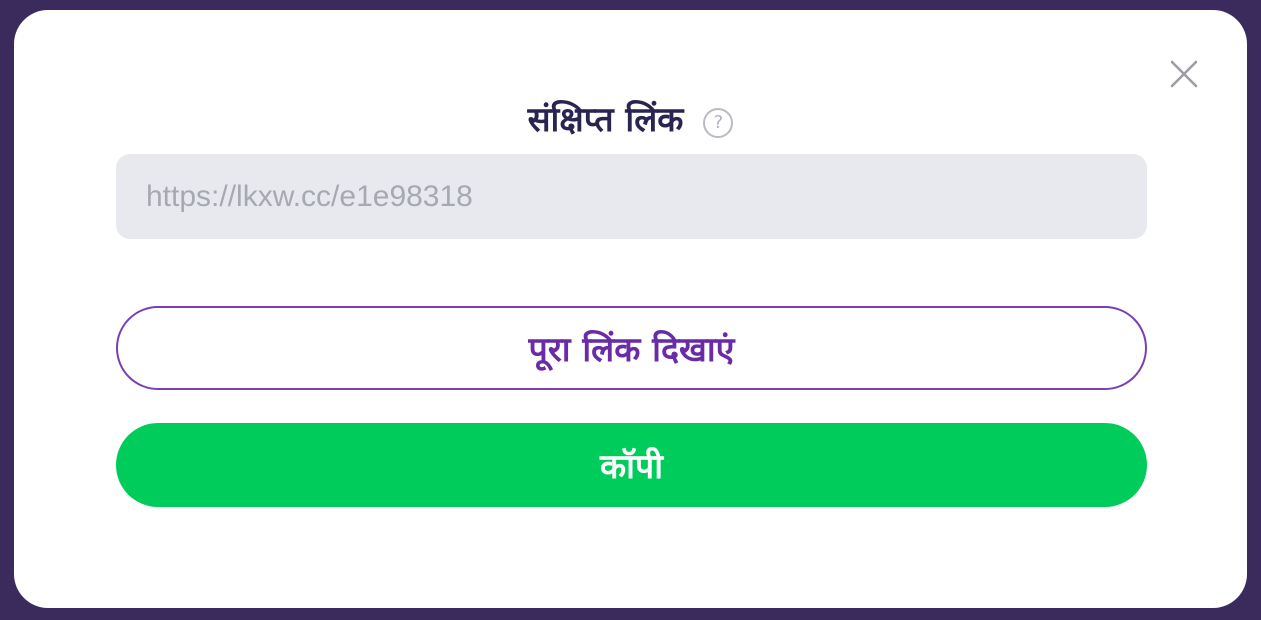 The height and width of the screenshot is (620, 1261). I want to click on close-button, so click(1184, 74).